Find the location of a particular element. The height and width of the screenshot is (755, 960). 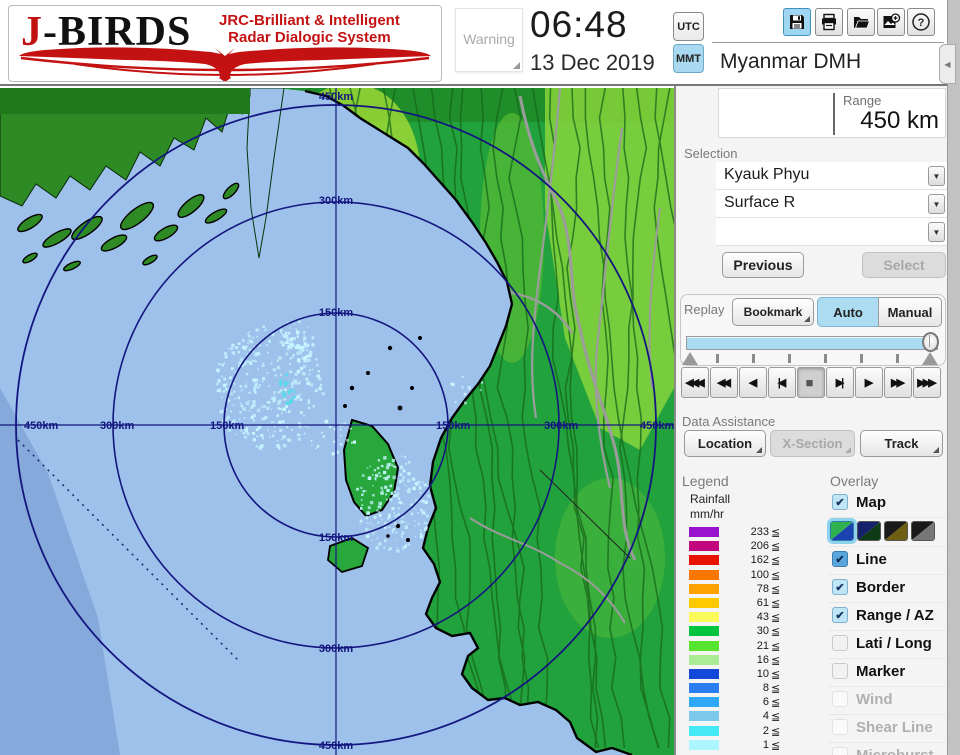

checkbox-range-az: ✔ is located at coordinates (840, 615).